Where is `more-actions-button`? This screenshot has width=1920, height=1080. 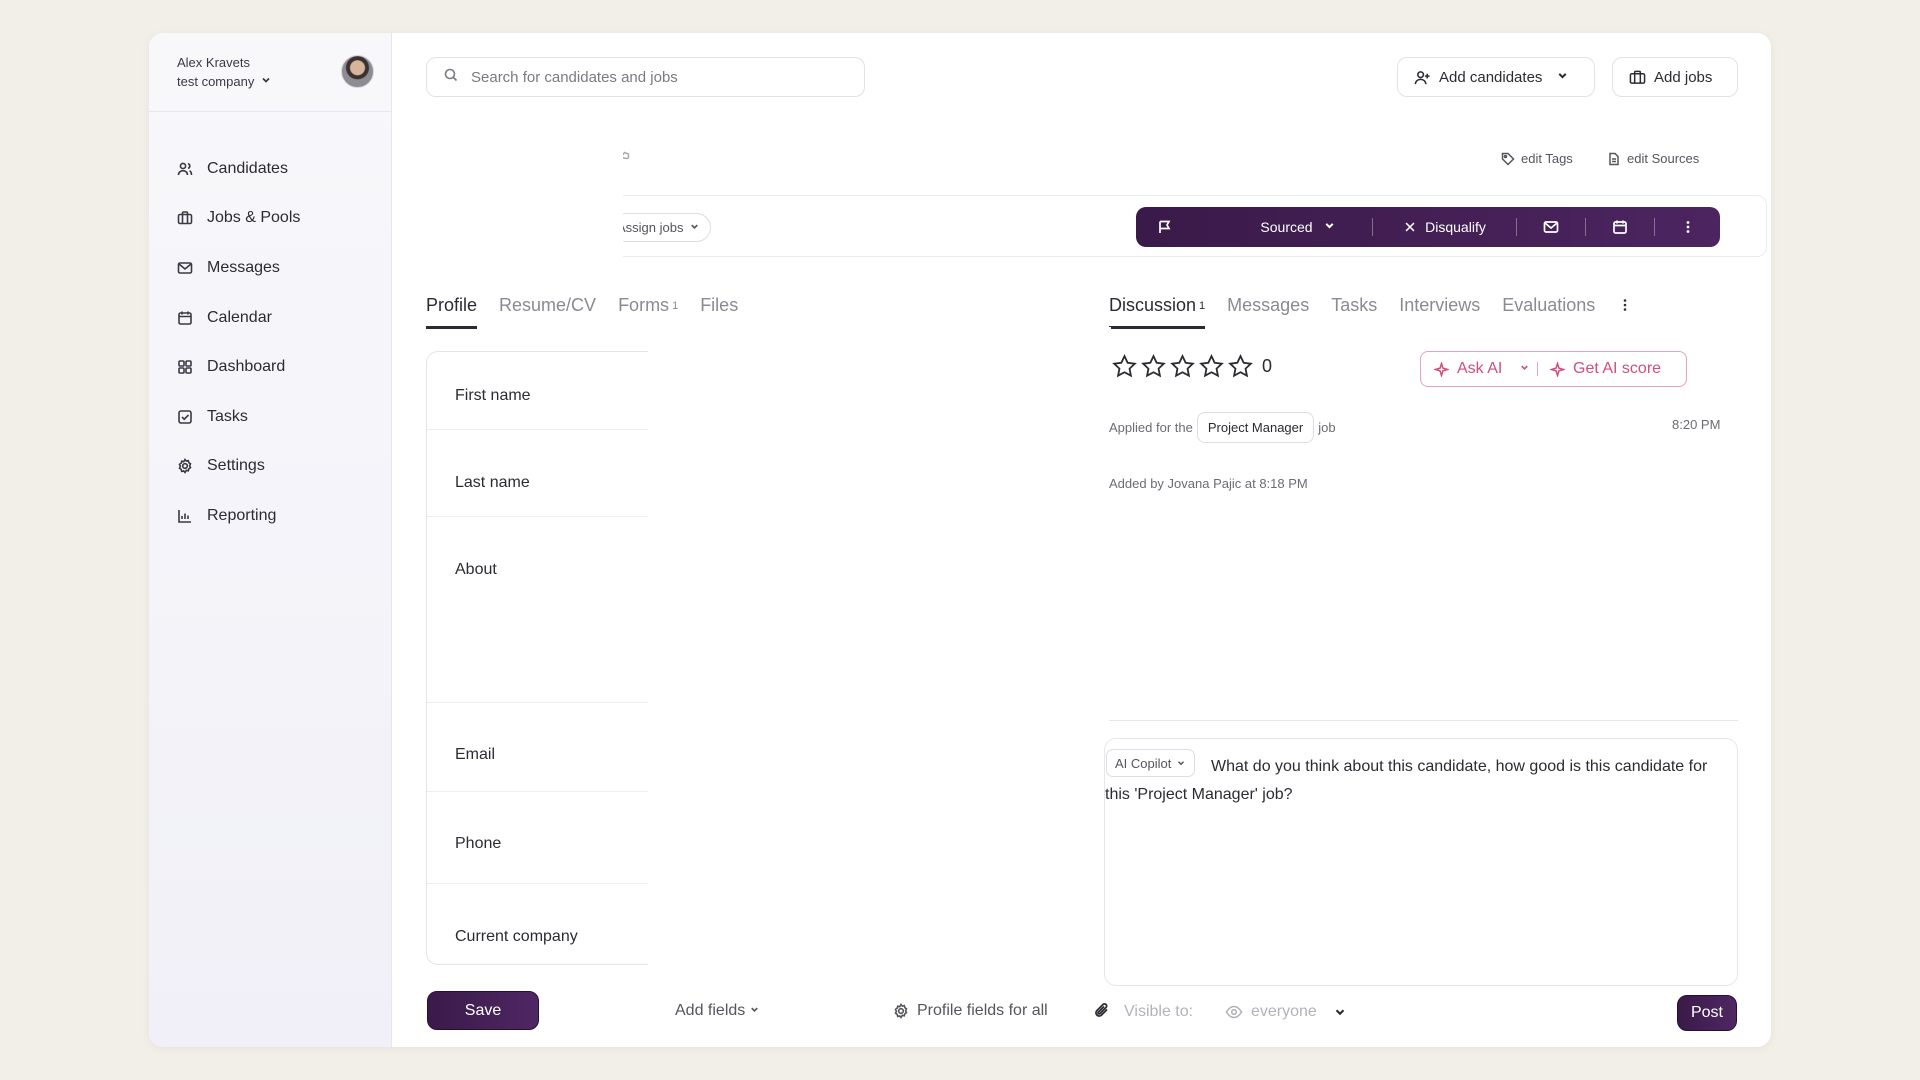
more-actions-button is located at coordinates (1687, 227).